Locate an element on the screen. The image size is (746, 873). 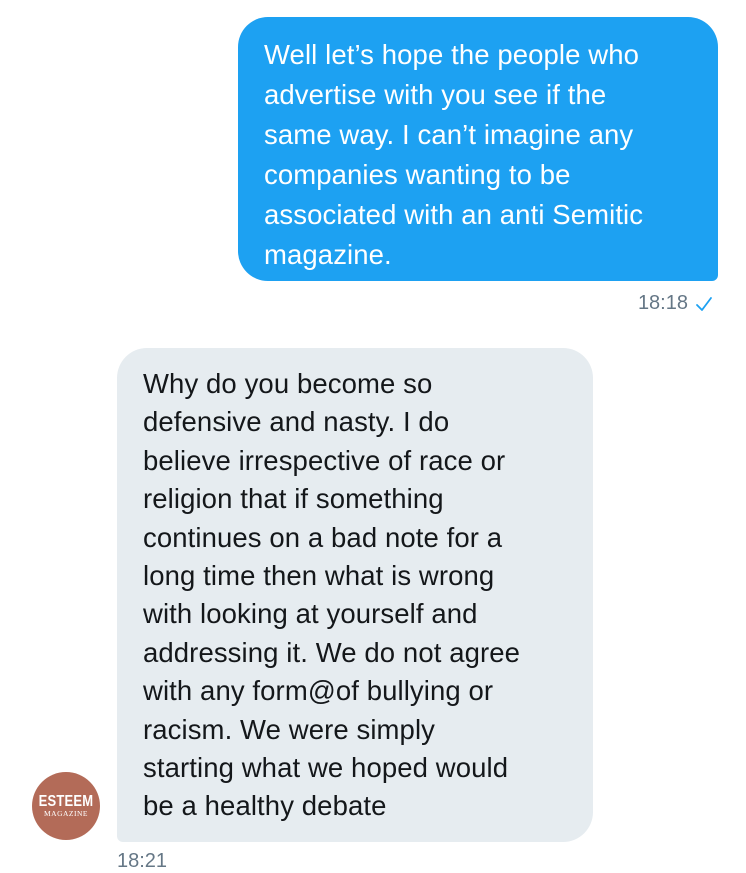
outgoing-timestamp: 18:18 is located at coordinates (662, 303).